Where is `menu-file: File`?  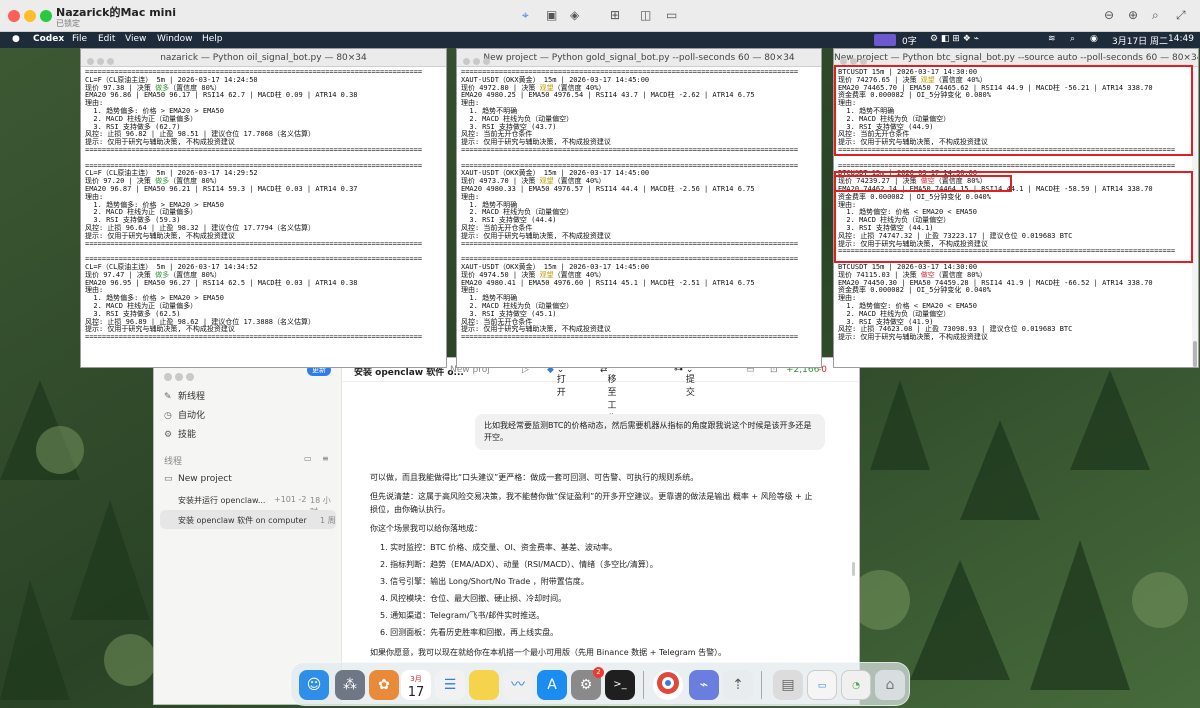
menu-file: File is located at coordinates (79, 39).